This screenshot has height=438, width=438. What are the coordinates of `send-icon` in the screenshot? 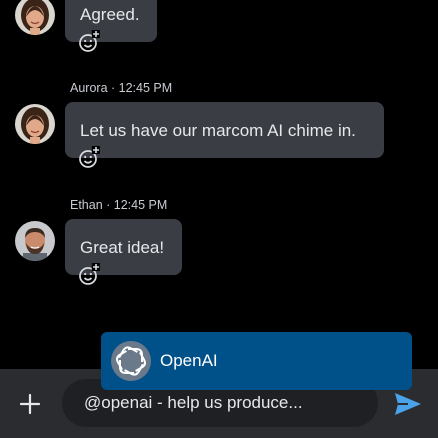 It's located at (408, 404).